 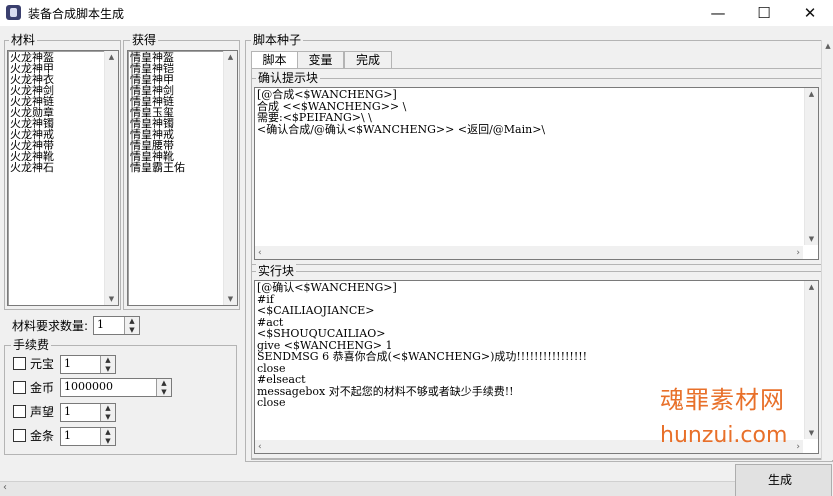 What do you see at coordinates (811, 166) in the screenshot?
I see `confirm-vscrollbar: ▲ ▼` at bounding box center [811, 166].